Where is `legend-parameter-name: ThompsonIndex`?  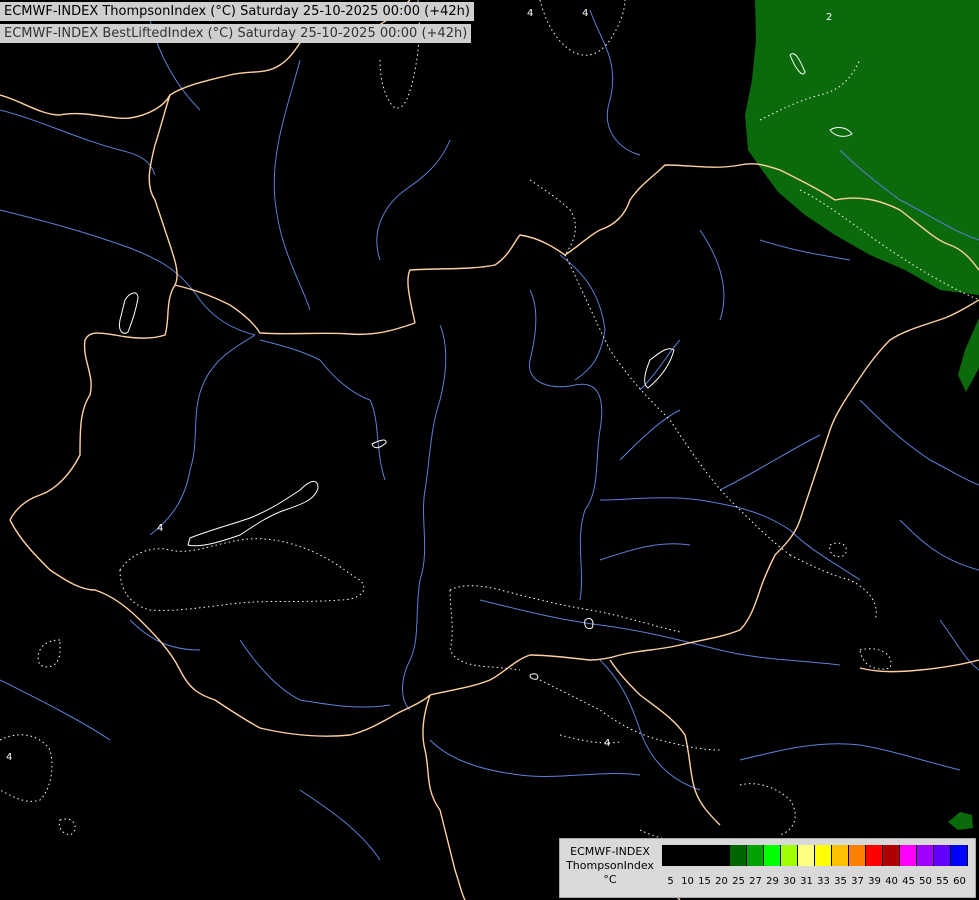 legend-parameter-name: ThompsonIndex is located at coordinates (610, 865).